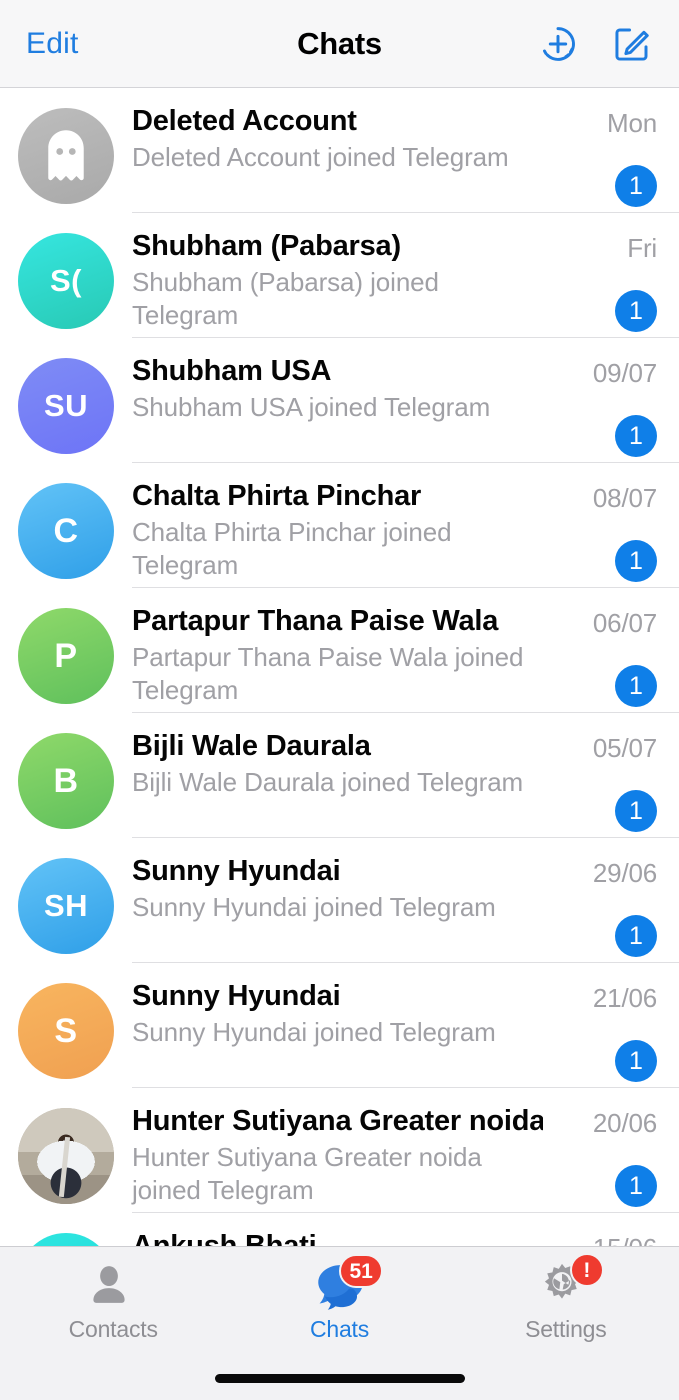 This screenshot has width=679, height=1400. I want to click on avatar-initials: SH, so click(66, 905).